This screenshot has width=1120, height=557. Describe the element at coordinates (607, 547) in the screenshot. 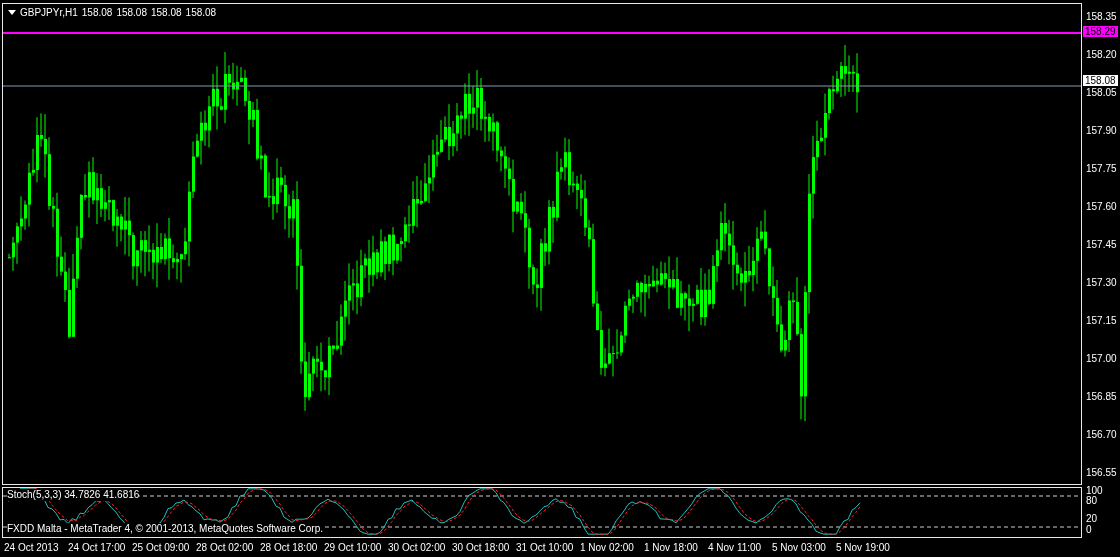

I see `time-tick: 1 Nov 02:00` at that location.